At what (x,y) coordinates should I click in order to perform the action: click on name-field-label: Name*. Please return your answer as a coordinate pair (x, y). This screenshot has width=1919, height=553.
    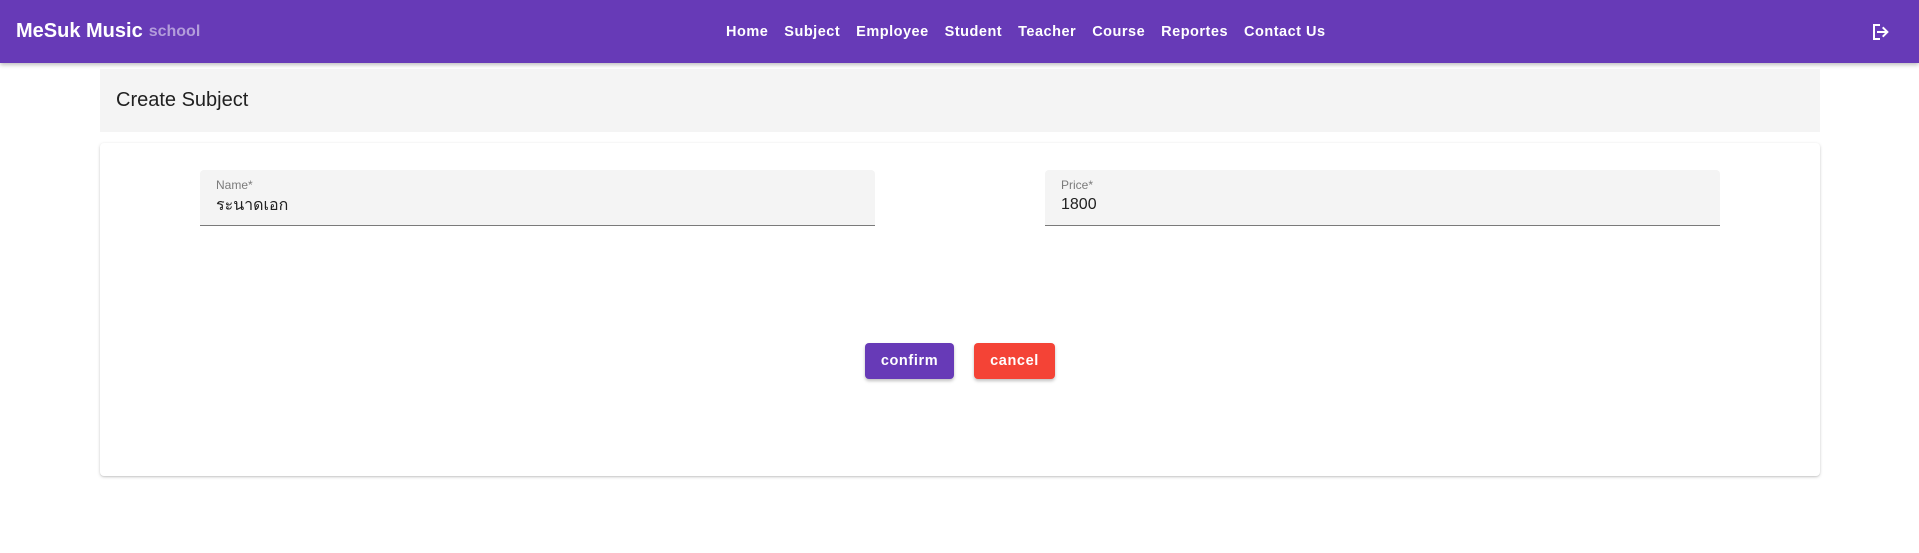
    Looking at the image, I should click on (234, 185).